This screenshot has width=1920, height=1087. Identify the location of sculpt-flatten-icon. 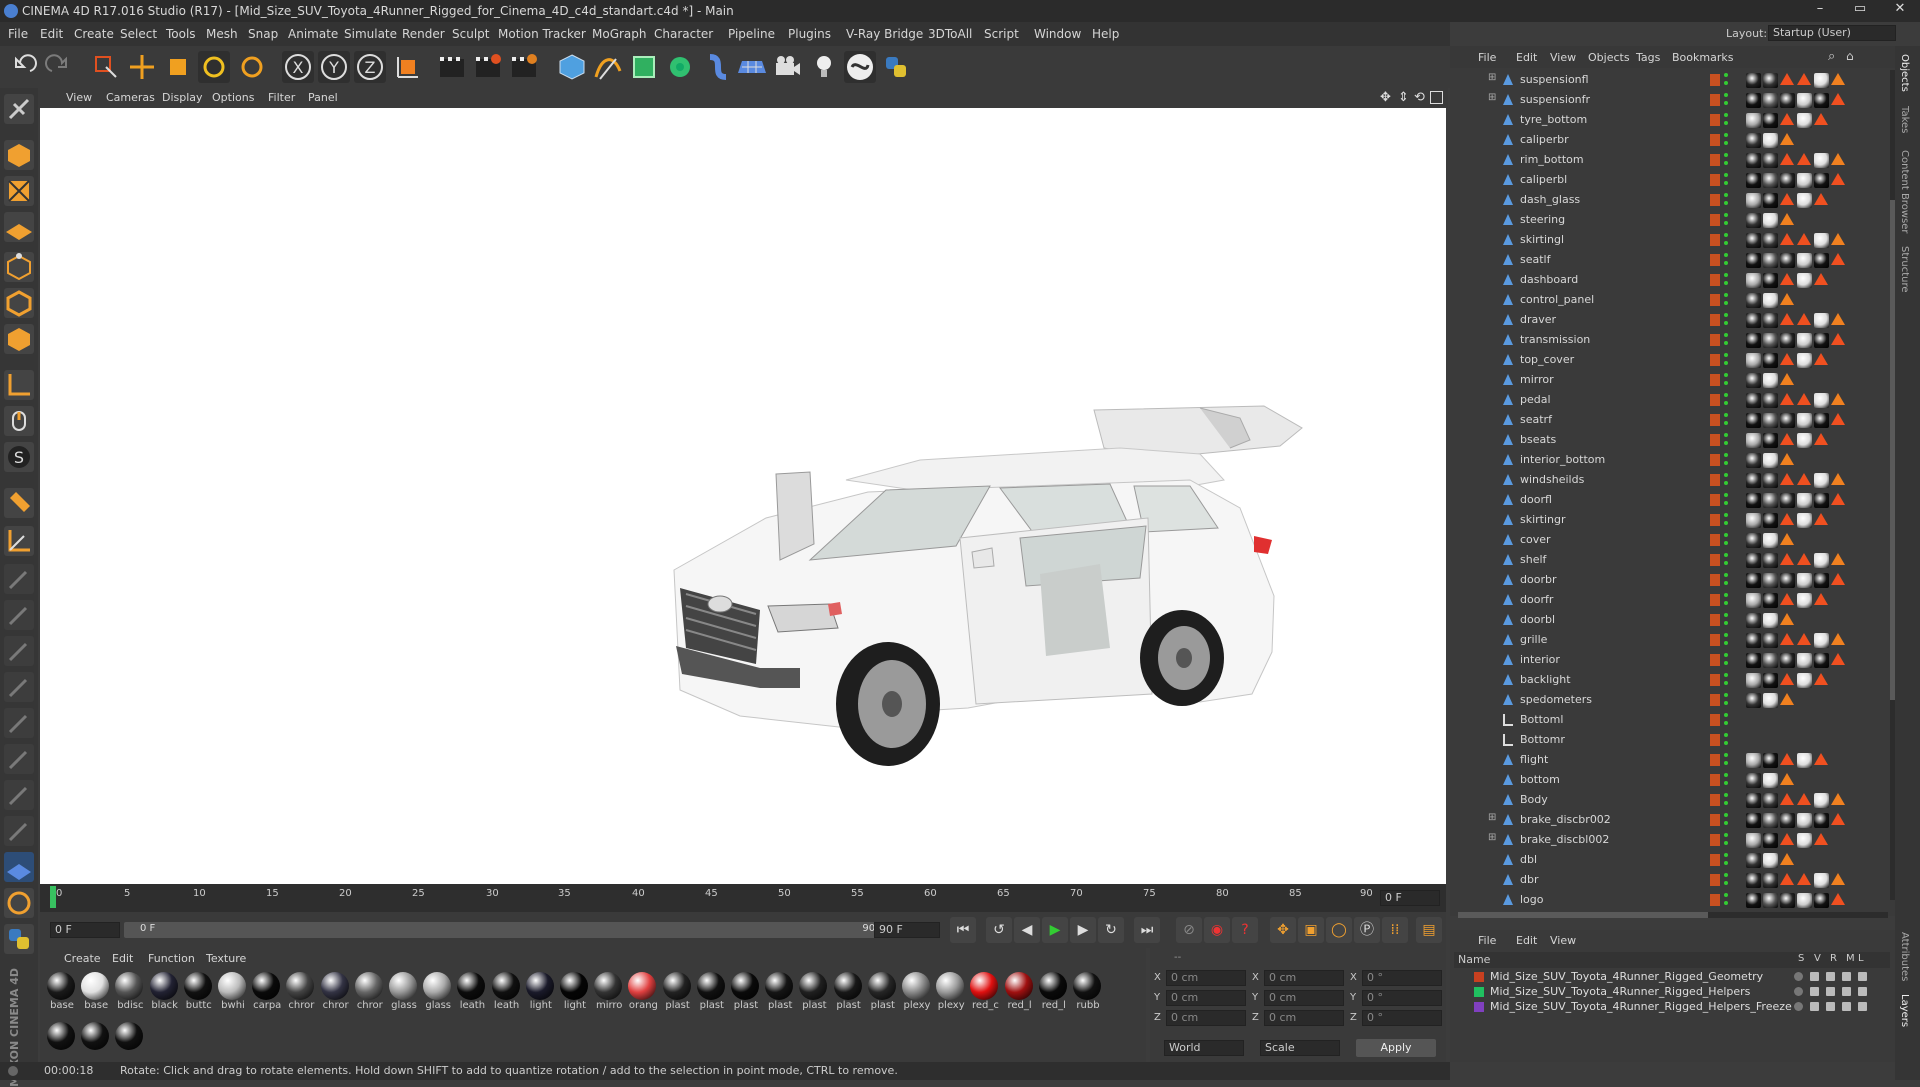
(19, 759).